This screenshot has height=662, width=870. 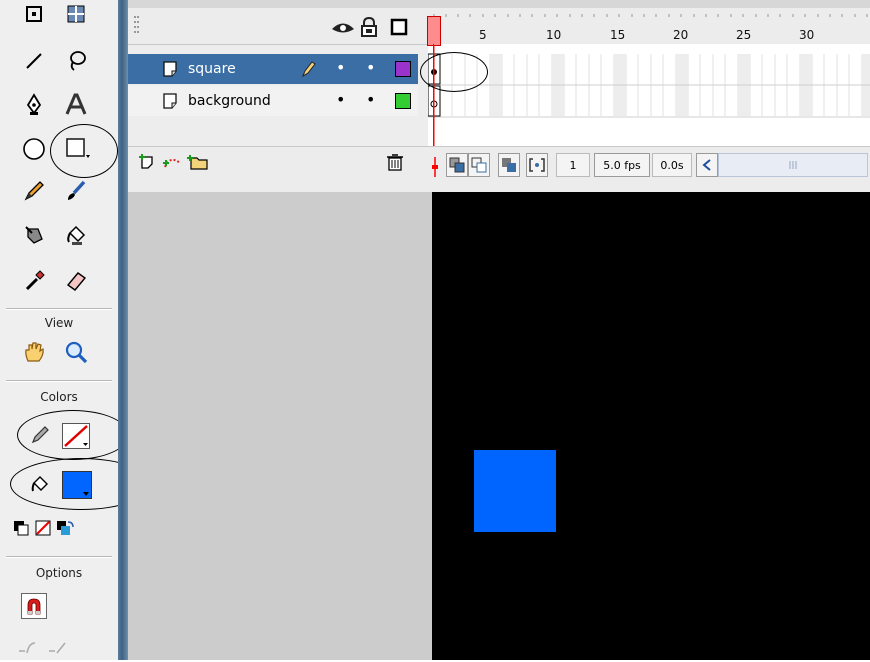 I want to click on line-icon, so click(x=34, y=61).